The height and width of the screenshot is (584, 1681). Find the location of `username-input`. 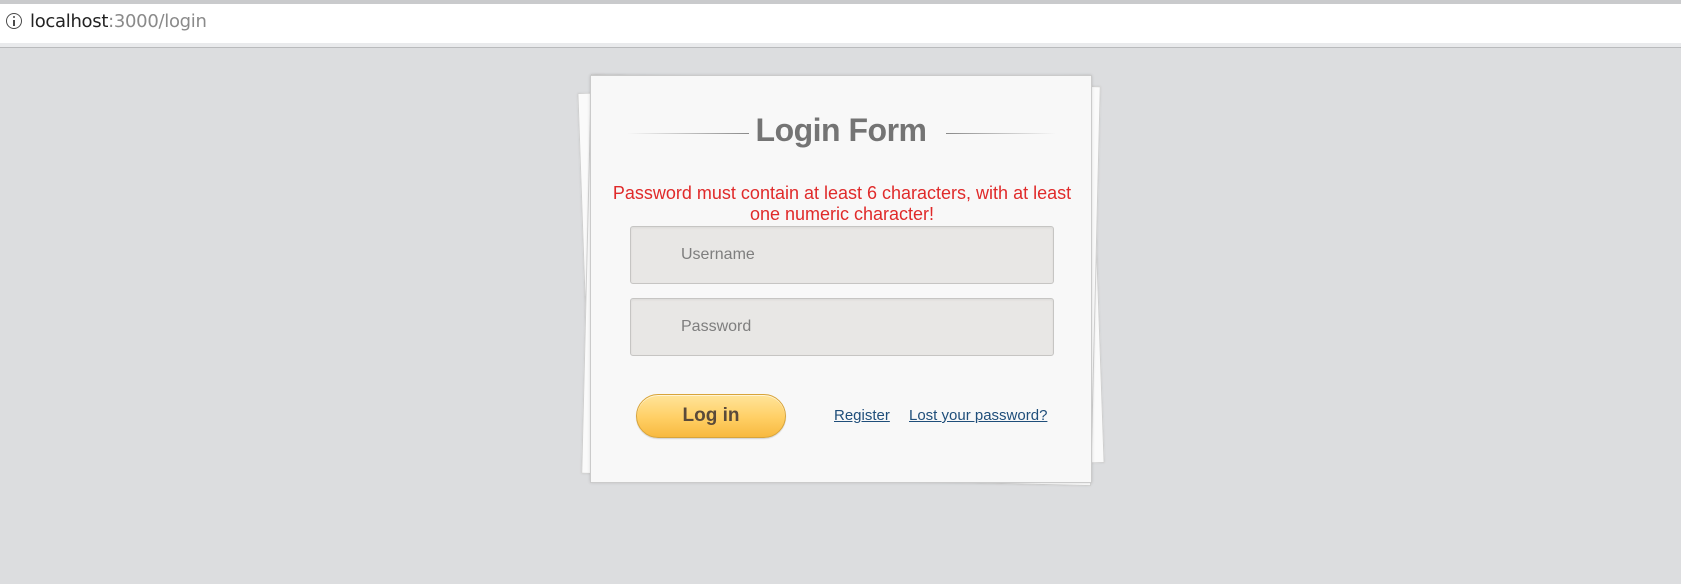

username-input is located at coordinates (842, 255).